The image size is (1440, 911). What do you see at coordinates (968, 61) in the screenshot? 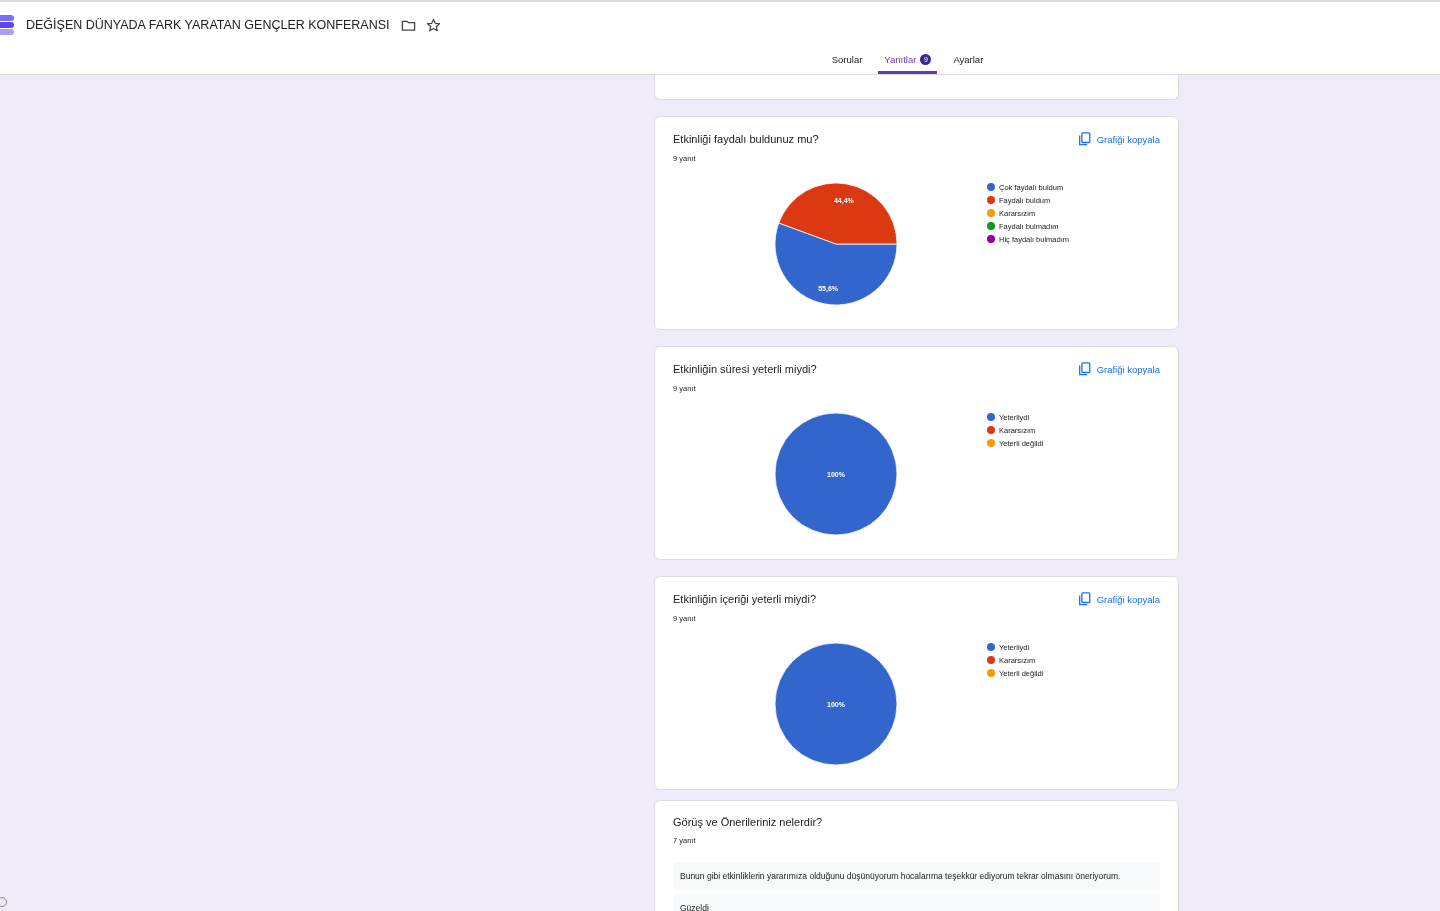
I see `tab: Ayarlar` at bounding box center [968, 61].